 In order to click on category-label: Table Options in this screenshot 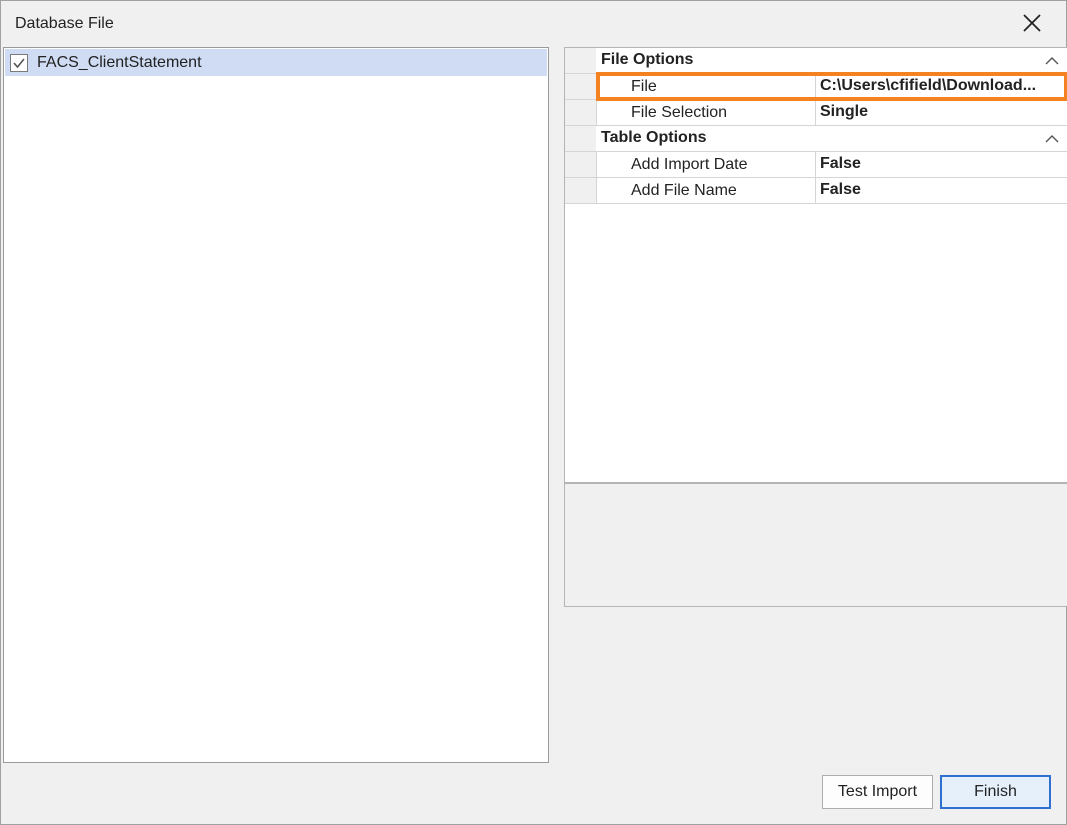, I will do `click(654, 137)`.